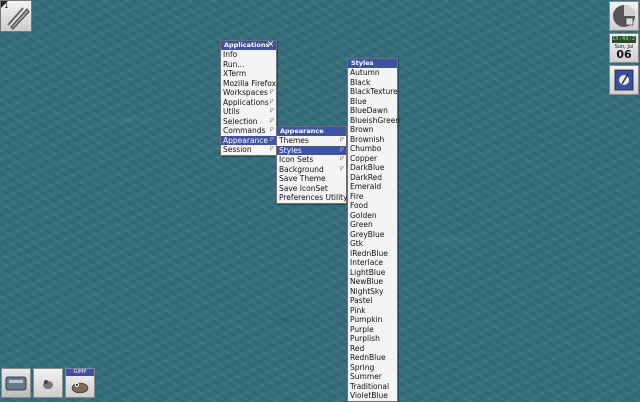 This screenshot has height=402, width=640. I want to click on styles-menu-title: Styles, so click(372, 63).